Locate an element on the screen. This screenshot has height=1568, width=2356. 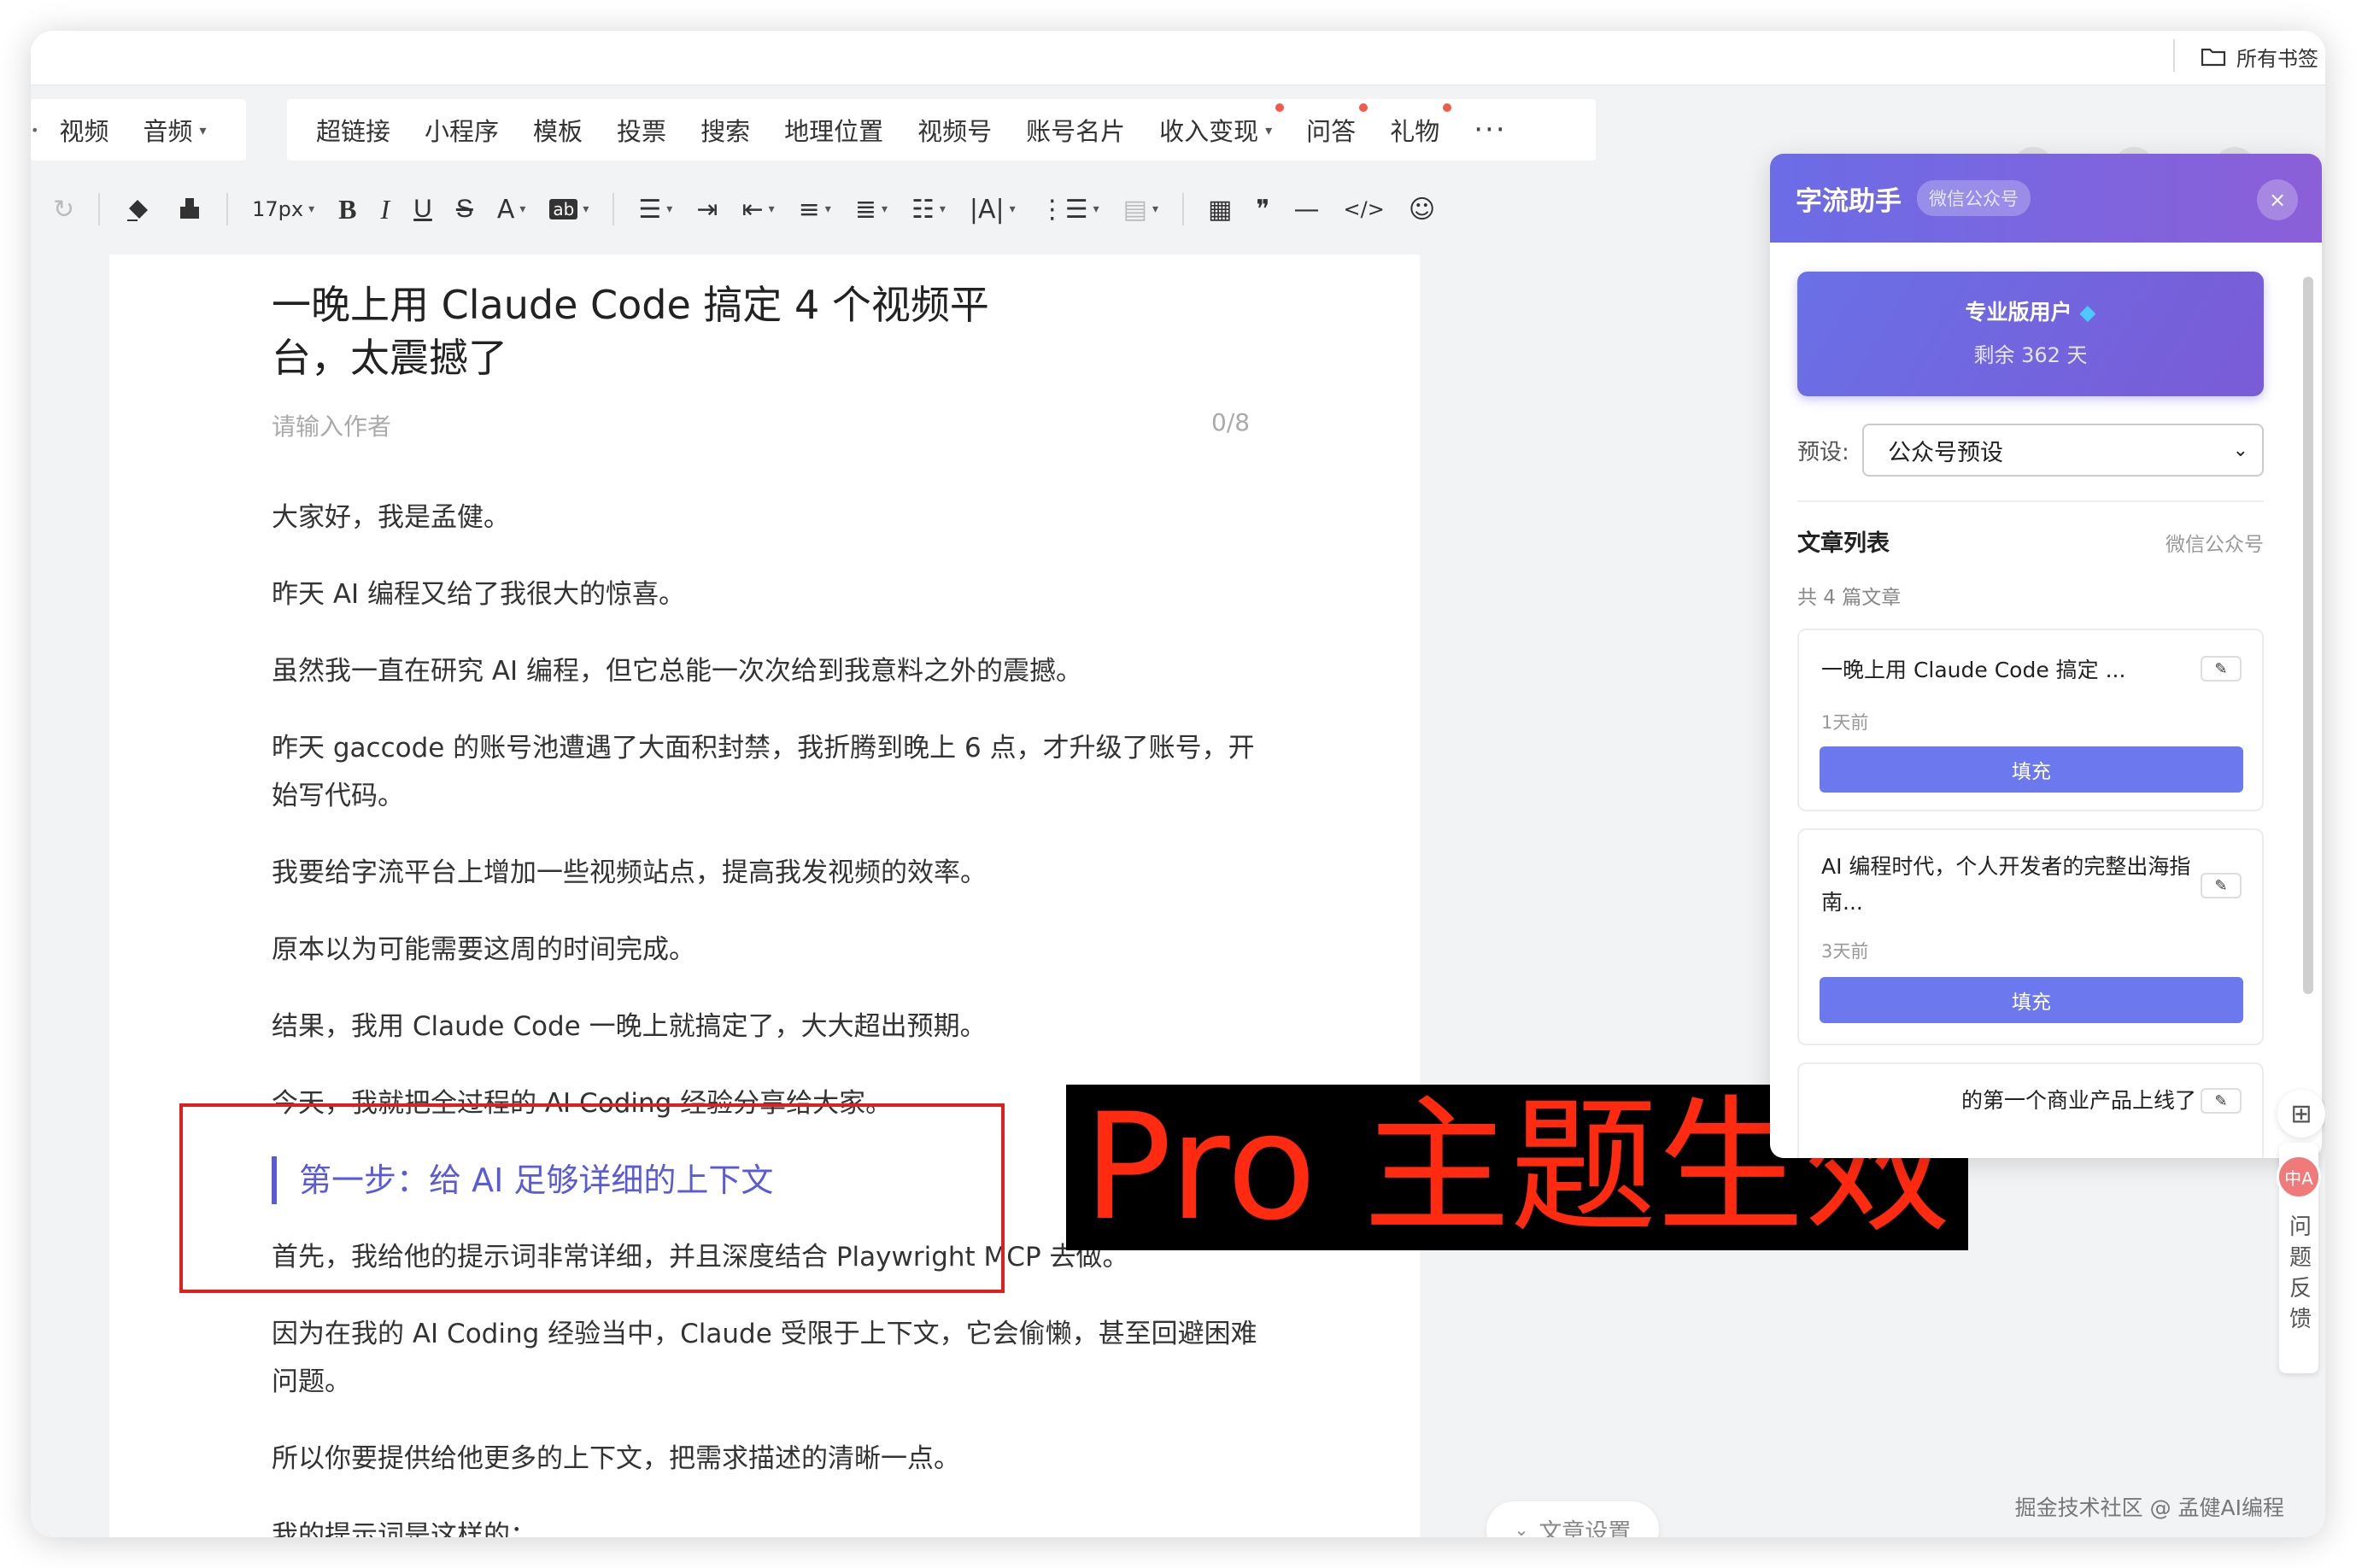
menu-item-label: 投票 is located at coordinates (642, 131).